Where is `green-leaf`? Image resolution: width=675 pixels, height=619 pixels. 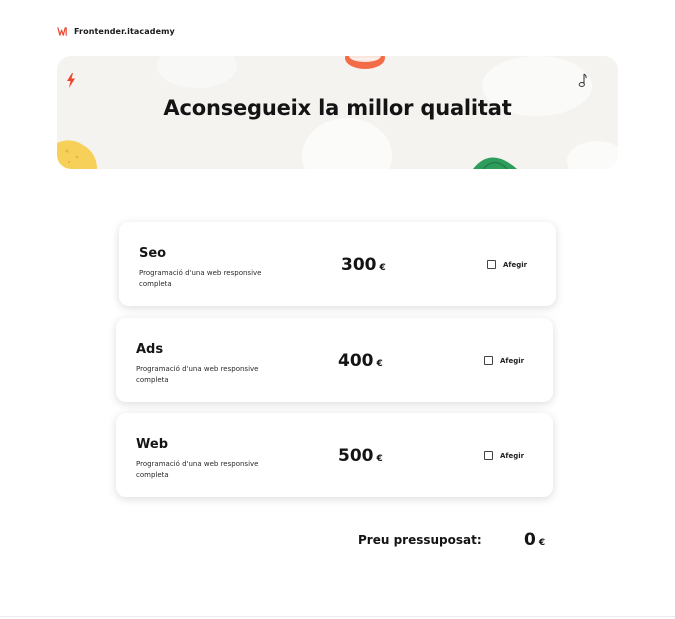
green-leaf is located at coordinates (495, 163).